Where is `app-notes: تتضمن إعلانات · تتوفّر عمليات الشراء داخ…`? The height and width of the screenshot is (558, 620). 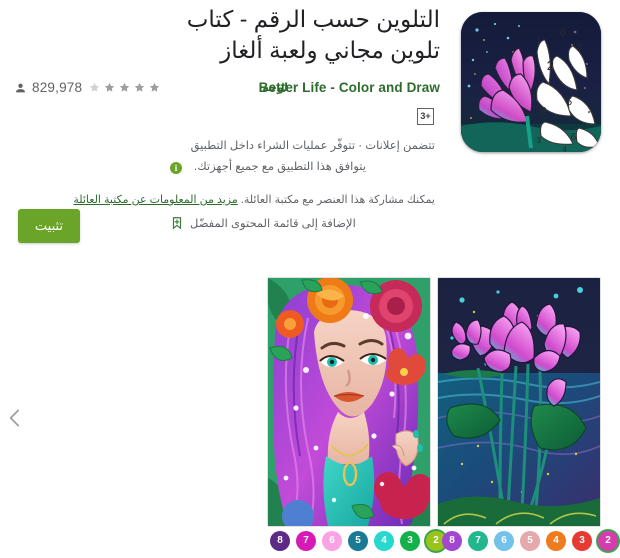 app-notes: تتضمن إعلانات · تتوفّر عمليات الشراء داخ… is located at coordinates (302, 157).